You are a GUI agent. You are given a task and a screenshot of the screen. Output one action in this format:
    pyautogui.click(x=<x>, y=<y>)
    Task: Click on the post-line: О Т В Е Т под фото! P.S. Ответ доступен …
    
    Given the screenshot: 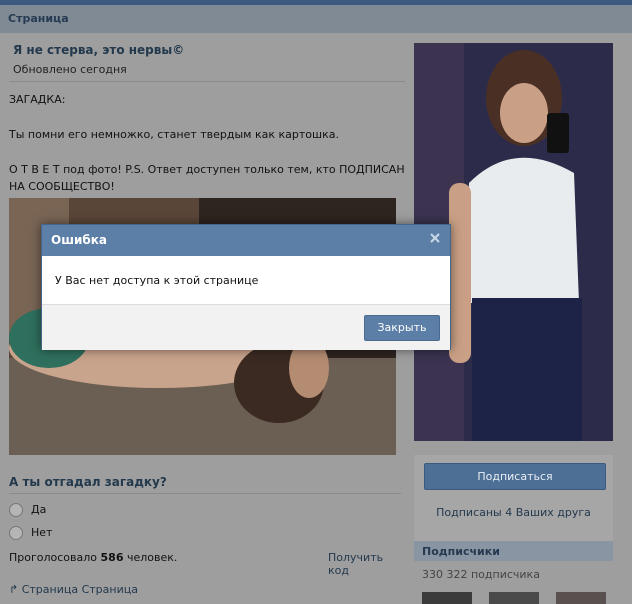 What is the action you would take?
    pyautogui.click(x=207, y=178)
    